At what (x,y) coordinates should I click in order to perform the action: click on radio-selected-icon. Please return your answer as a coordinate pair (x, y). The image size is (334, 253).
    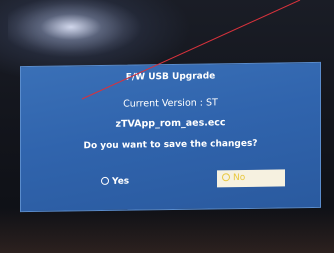
    Looking at the image, I should click on (226, 177).